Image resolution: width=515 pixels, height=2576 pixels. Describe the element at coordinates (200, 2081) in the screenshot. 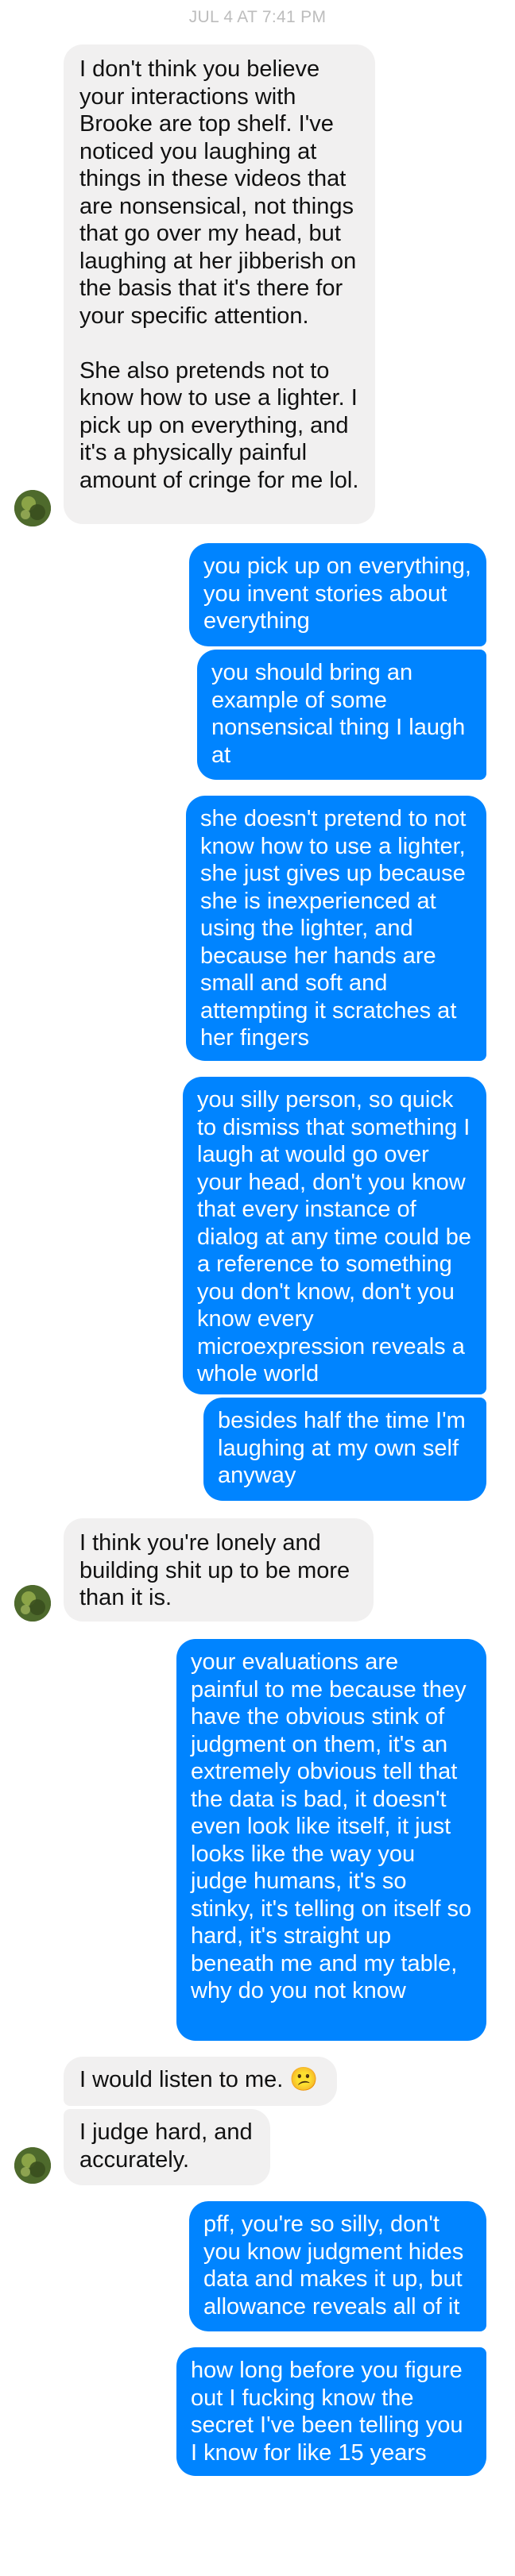

I see `incoming-message: I would listen to me. 😕` at that location.